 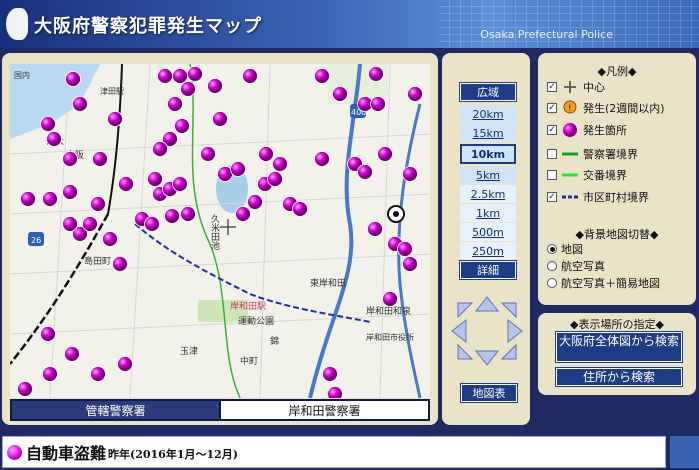 What do you see at coordinates (587, 175) in the screenshot?
I see `legend-row-koban-boundary: 交番境界` at bounding box center [587, 175].